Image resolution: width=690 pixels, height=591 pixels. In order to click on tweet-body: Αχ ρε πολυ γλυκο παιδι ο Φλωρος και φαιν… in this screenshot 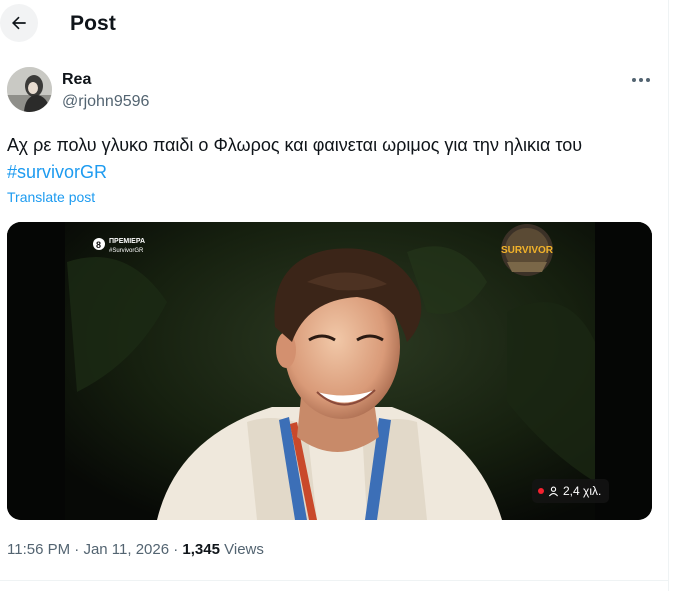, I will do `click(295, 145)`.